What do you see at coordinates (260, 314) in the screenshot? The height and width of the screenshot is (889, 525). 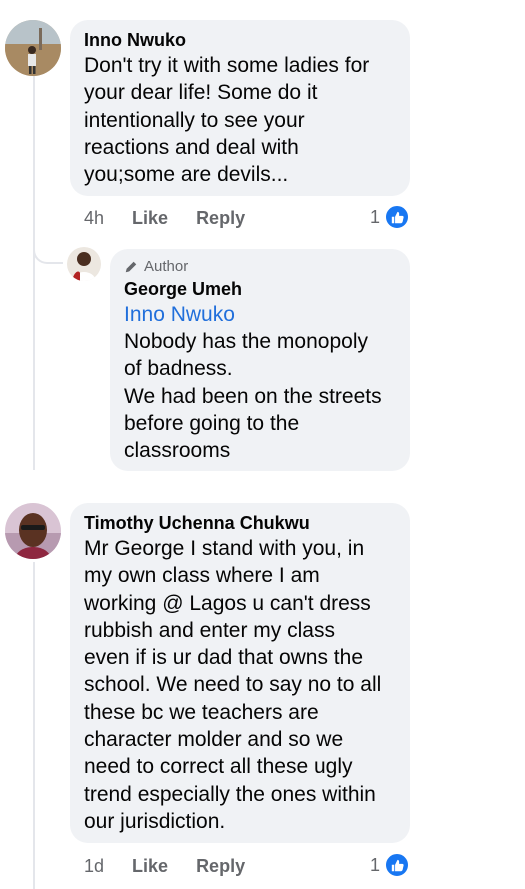 I see `mention-link: Inno Nwuko` at bounding box center [260, 314].